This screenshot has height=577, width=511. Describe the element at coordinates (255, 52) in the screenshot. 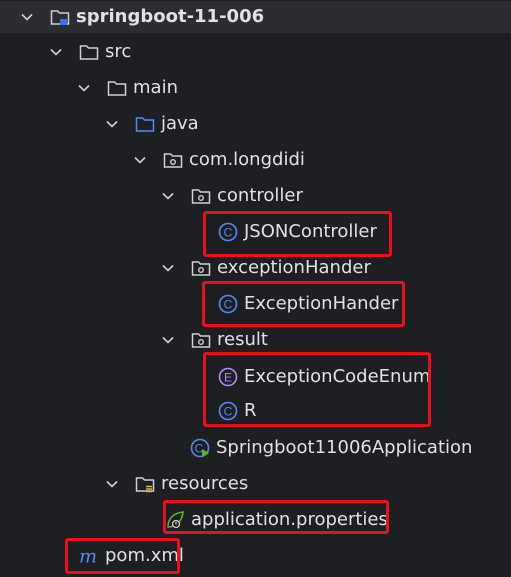

I see `tree-row-src: src` at that location.